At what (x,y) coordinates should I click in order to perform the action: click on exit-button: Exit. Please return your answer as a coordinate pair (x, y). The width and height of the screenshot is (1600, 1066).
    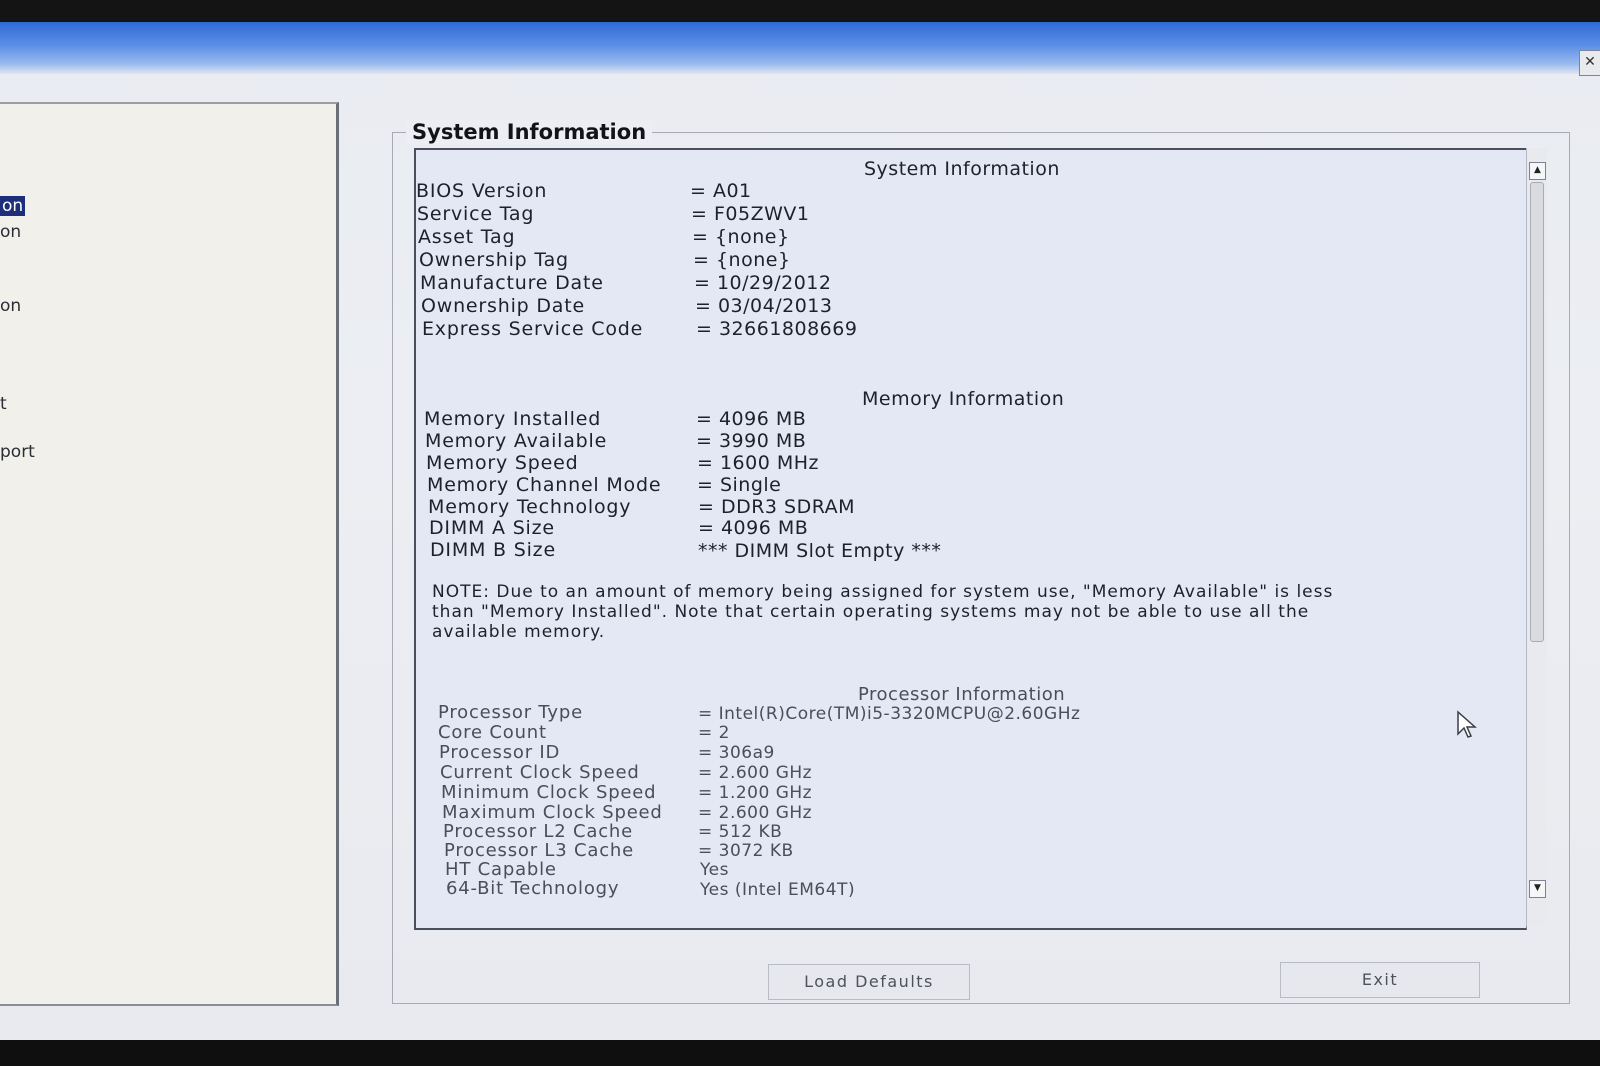
    Looking at the image, I should click on (1380, 980).